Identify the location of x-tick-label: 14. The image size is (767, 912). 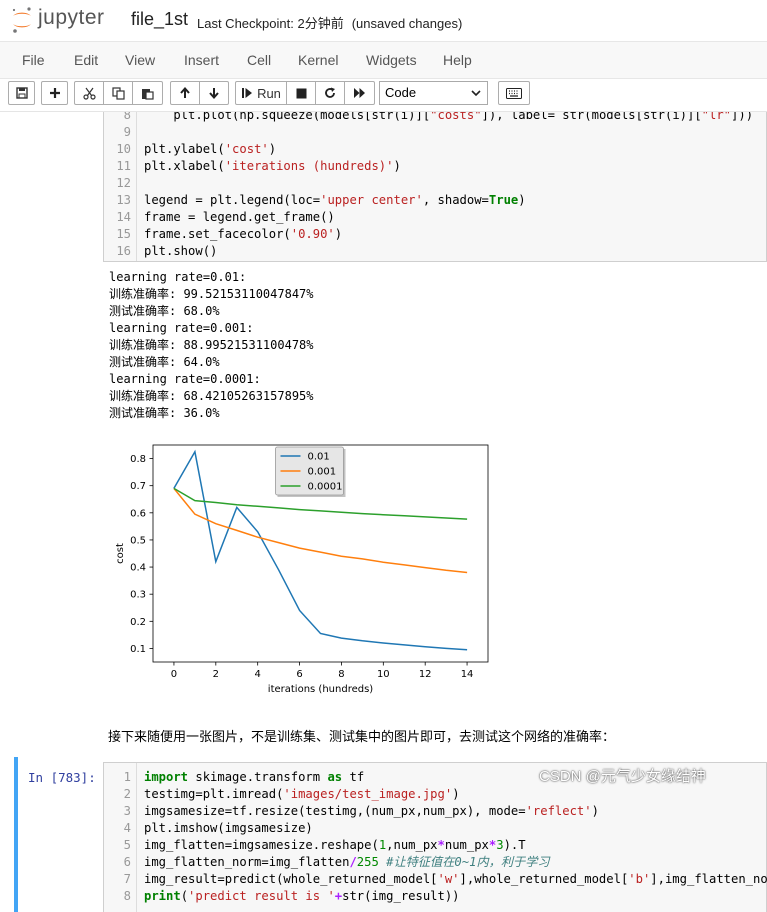
(467, 674).